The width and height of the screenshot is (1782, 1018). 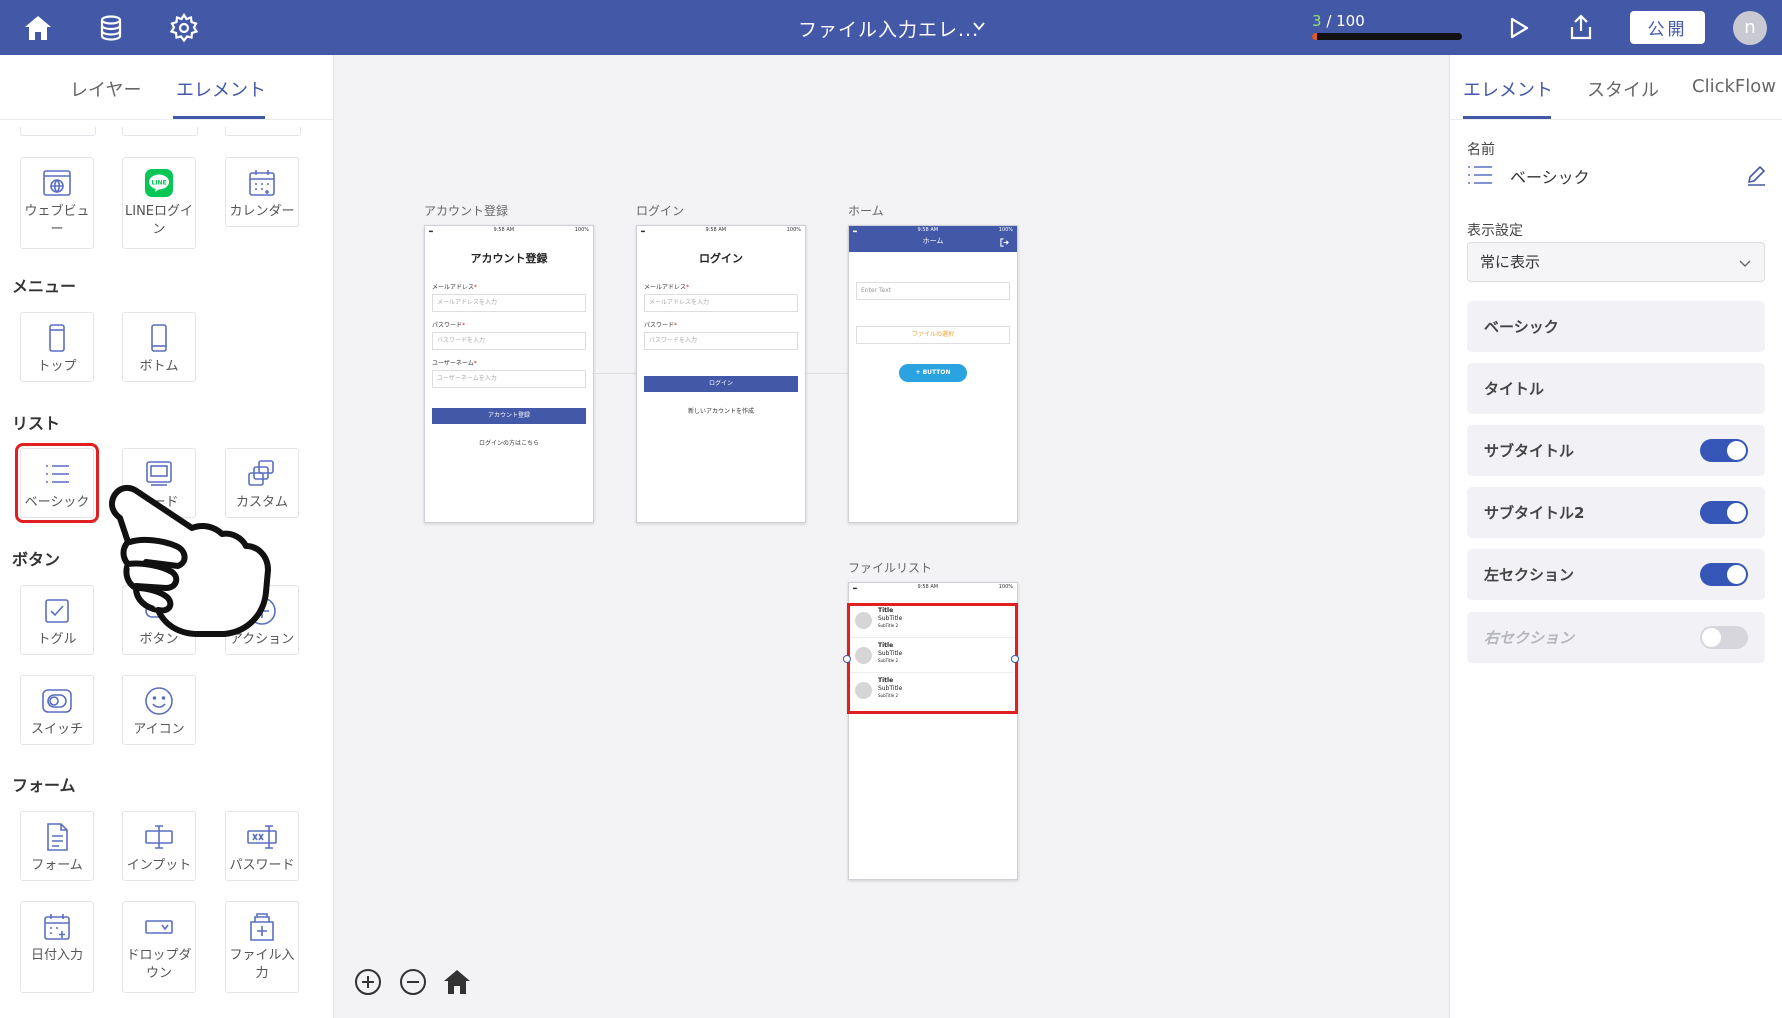 I want to click on checkbox-icon, so click(x=57, y=611).